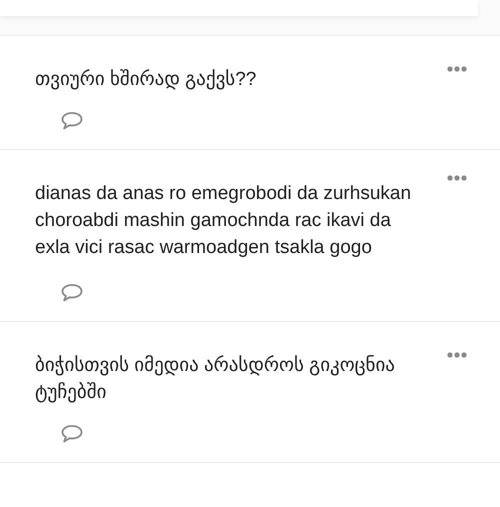 This screenshot has height=507, width=500. Describe the element at coordinates (223, 221) in the screenshot. I see `post-text: dianas da anas ro emegrobodi da zurhsukan choroabdi mashin gamochnda rac ikavi da exla vici rasac warmoadgen tsakla gogo` at that location.